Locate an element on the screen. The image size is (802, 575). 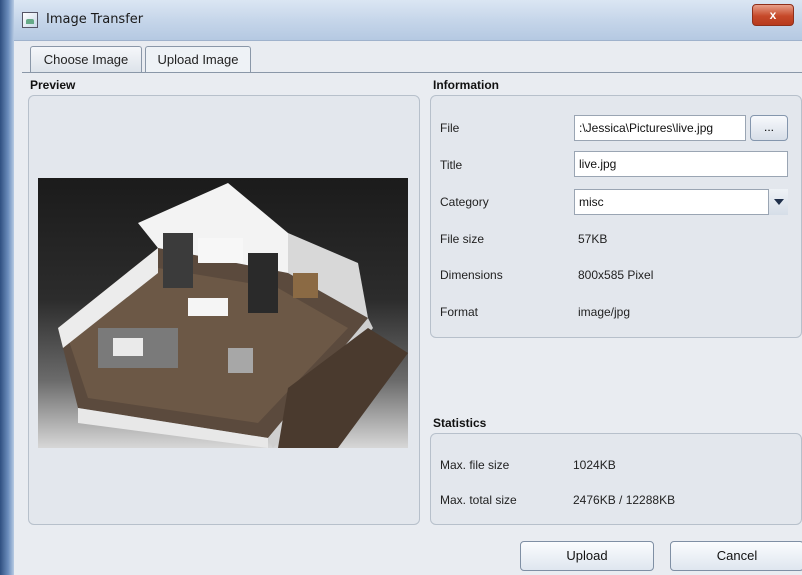
max-total-size-value: 2476KB / 12288KB is located at coordinates (624, 500).